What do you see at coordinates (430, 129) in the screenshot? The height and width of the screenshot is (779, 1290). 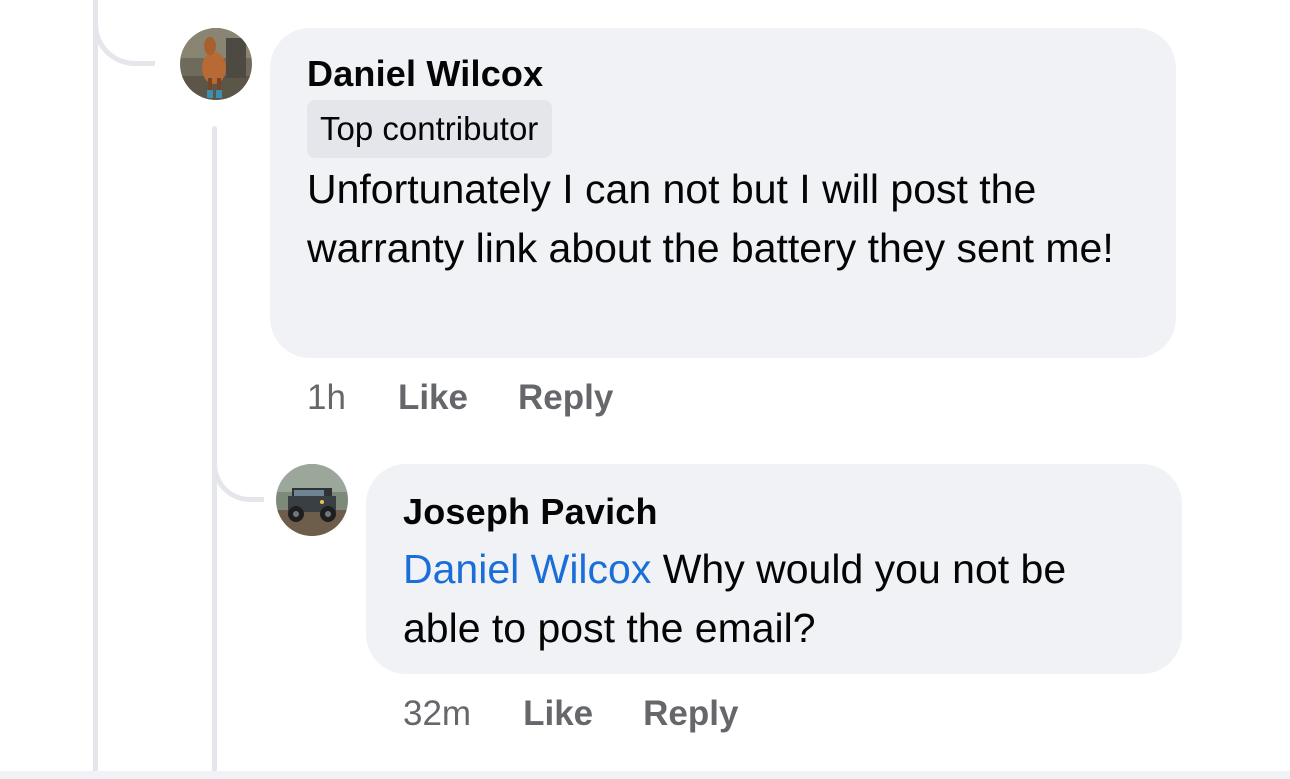 I see `top-contributor-badge: Top contributor` at bounding box center [430, 129].